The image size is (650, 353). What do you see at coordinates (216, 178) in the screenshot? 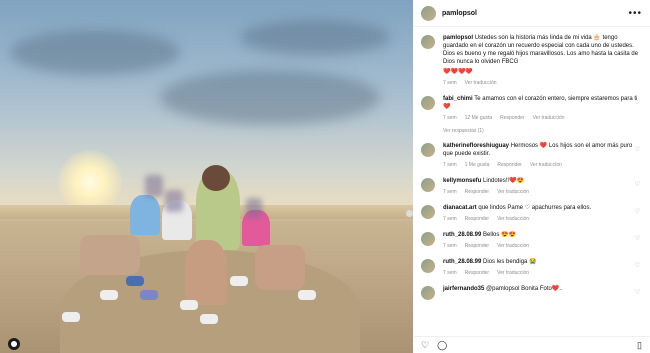
I see `person-head` at bounding box center [216, 178].